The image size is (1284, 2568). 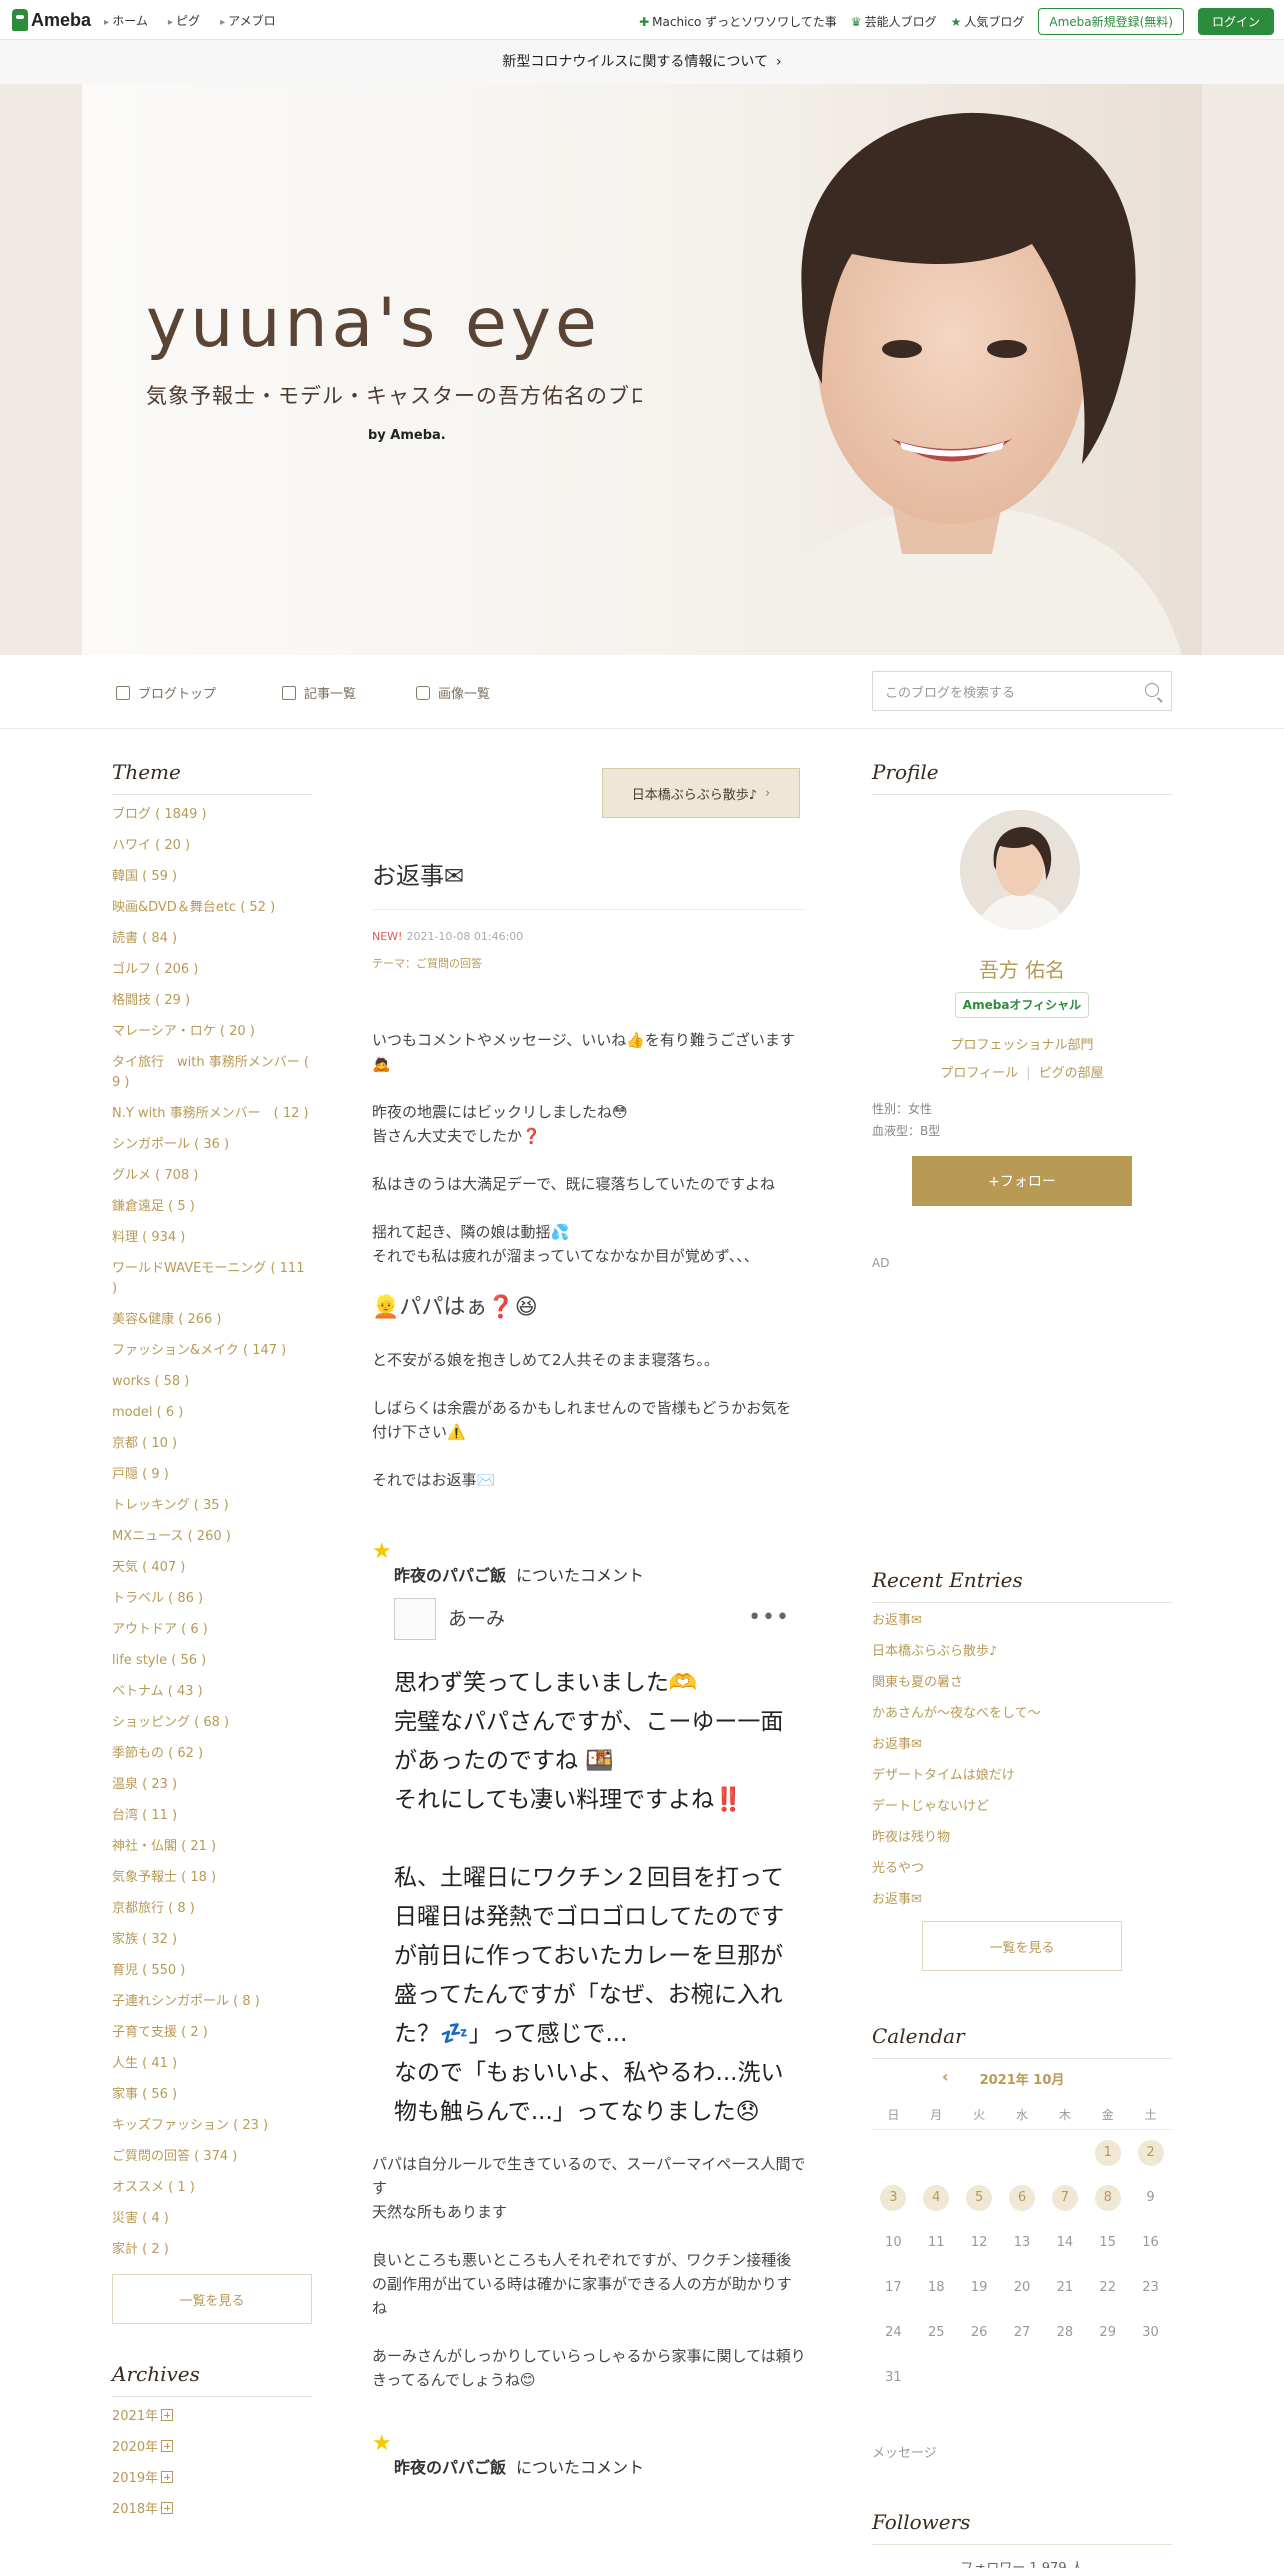 I want to click on nav-home: ホーム, so click(x=126, y=20).